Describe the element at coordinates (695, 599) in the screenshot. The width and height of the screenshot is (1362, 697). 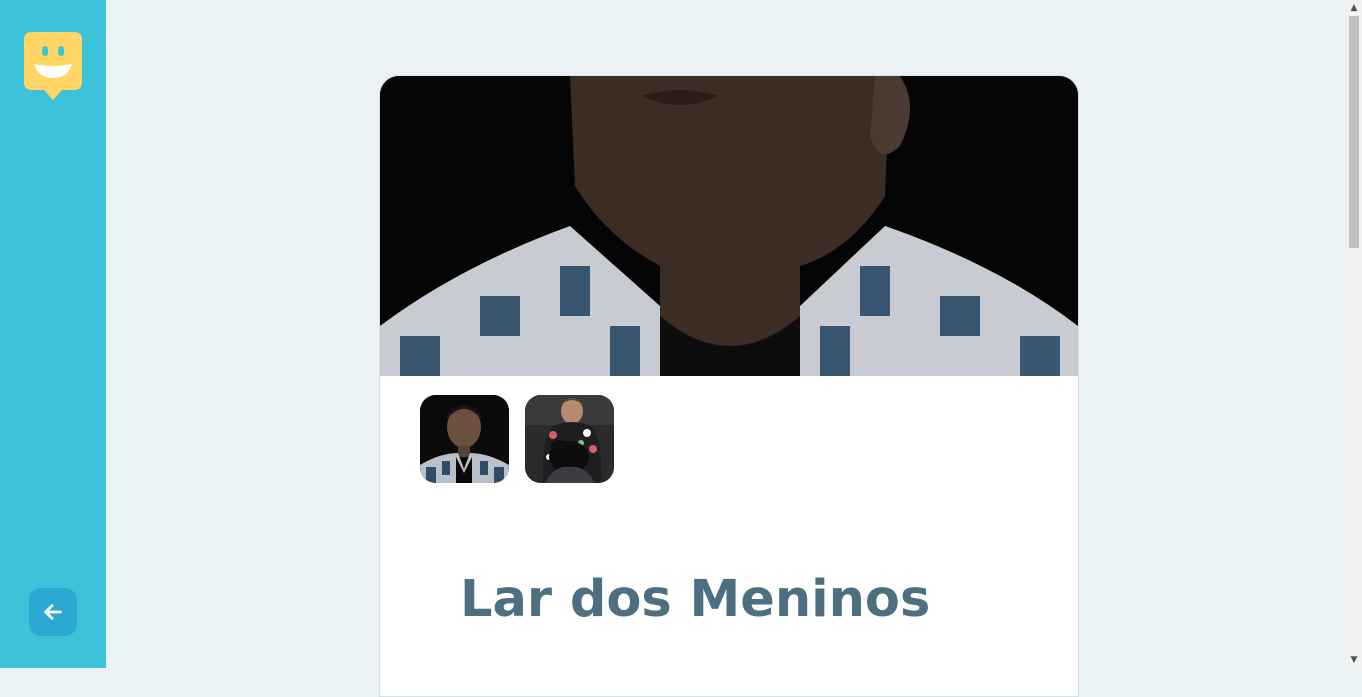
I see `orphanage-name-title: Lar dos Meninos` at that location.